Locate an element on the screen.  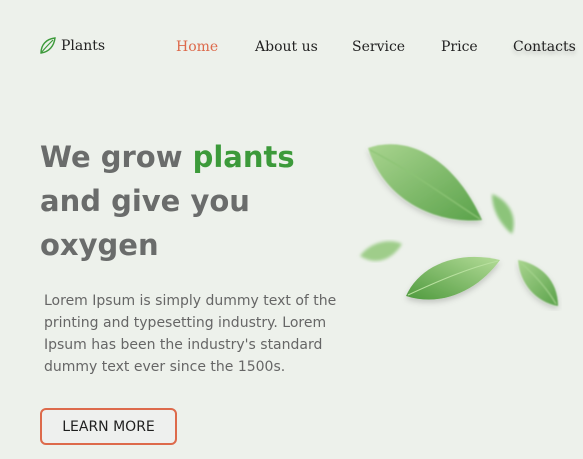
nav-link-price: Price is located at coordinates (459, 47).